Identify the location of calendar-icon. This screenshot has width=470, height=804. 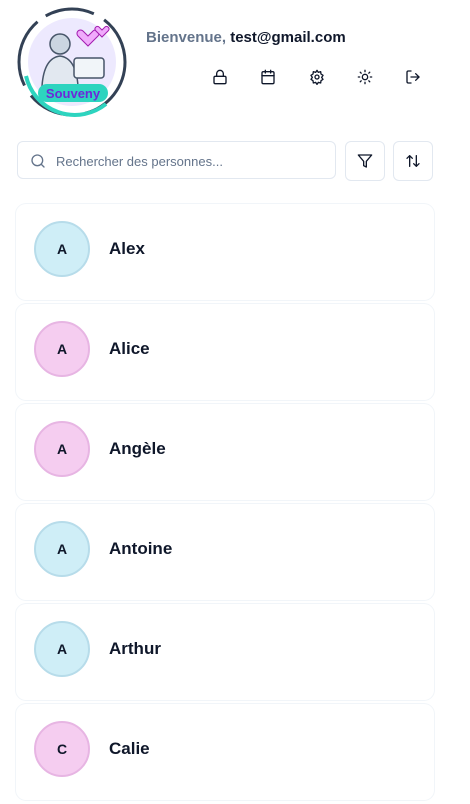
(268, 77).